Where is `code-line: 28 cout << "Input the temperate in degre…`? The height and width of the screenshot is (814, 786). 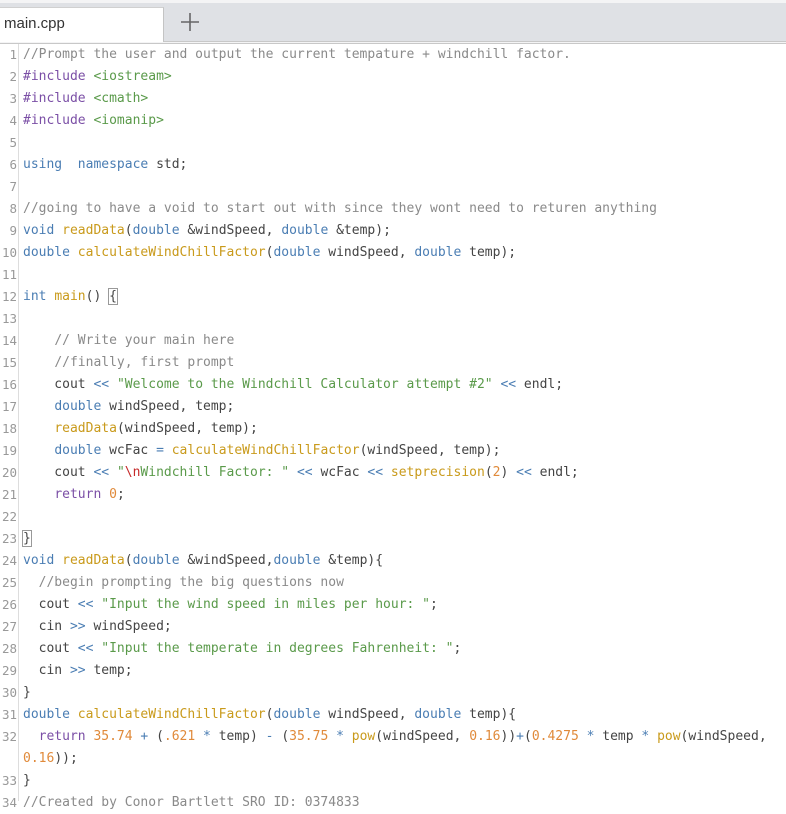
code-line: 28 cout << "Input the temperate in degre… is located at coordinates (393, 649).